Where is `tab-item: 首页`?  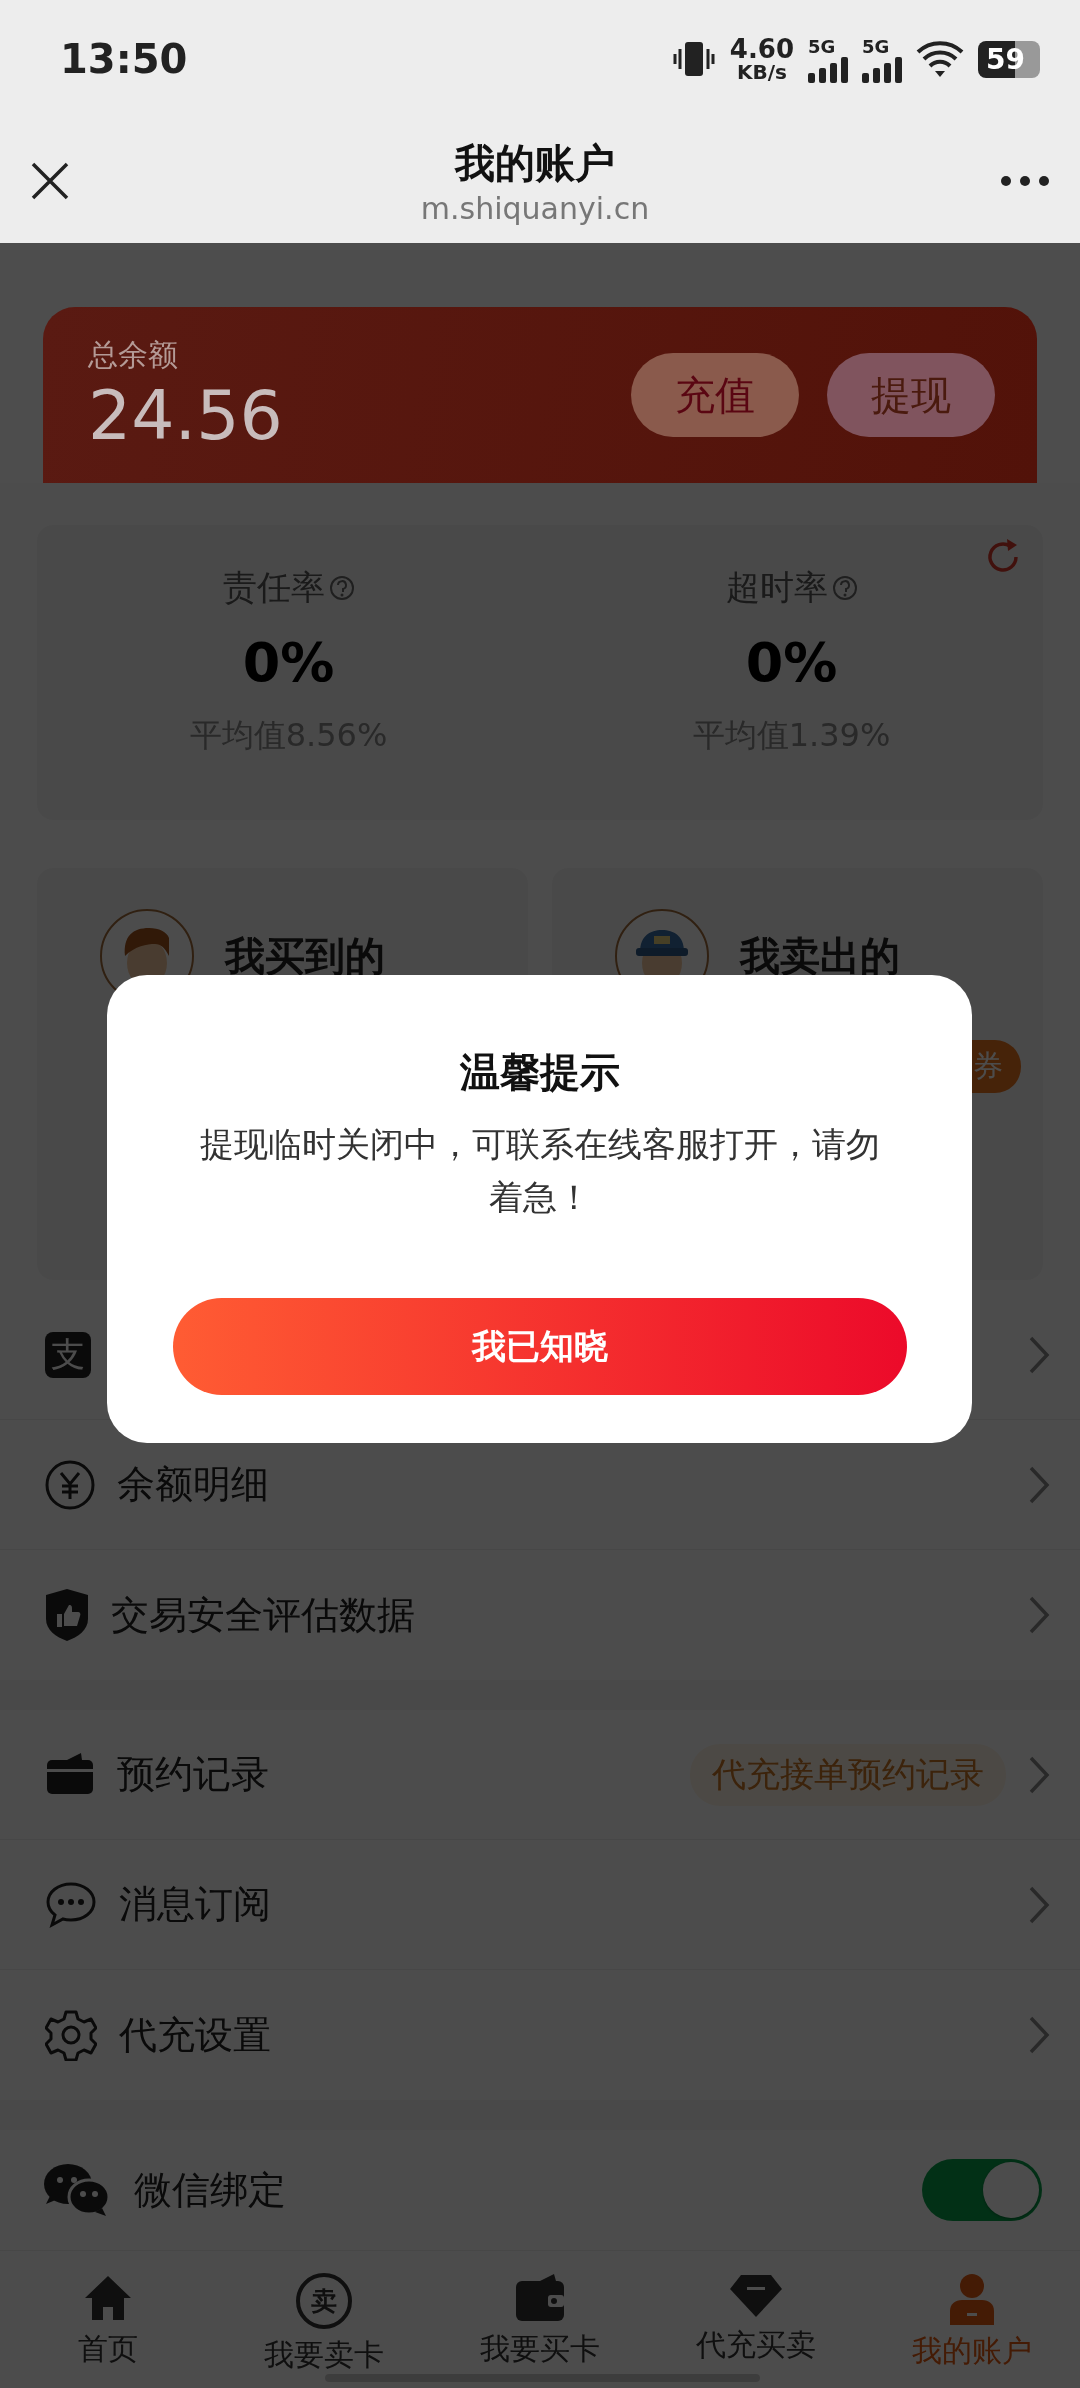 tab-item: 首页 is located at coordinates (108, 2319).